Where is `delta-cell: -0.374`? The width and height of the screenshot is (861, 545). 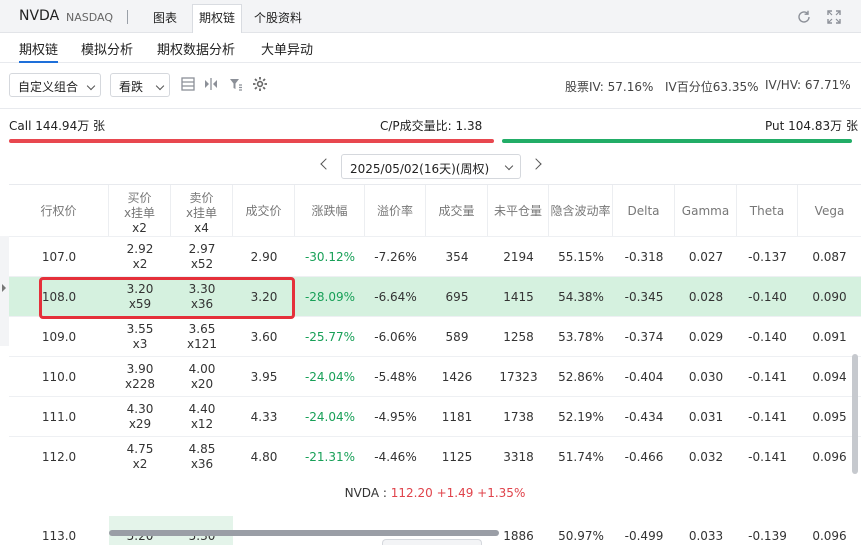 delta-cell: -0.374 is located at coordinates (644, 336).